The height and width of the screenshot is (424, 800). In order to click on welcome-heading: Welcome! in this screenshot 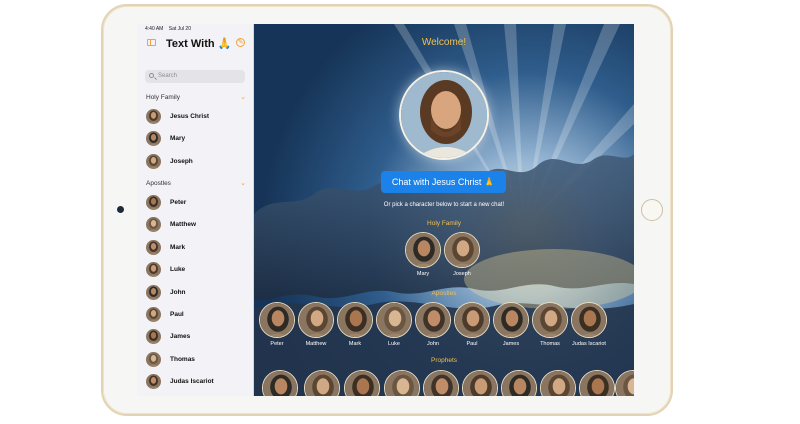, I will do `click(444, 42)`.